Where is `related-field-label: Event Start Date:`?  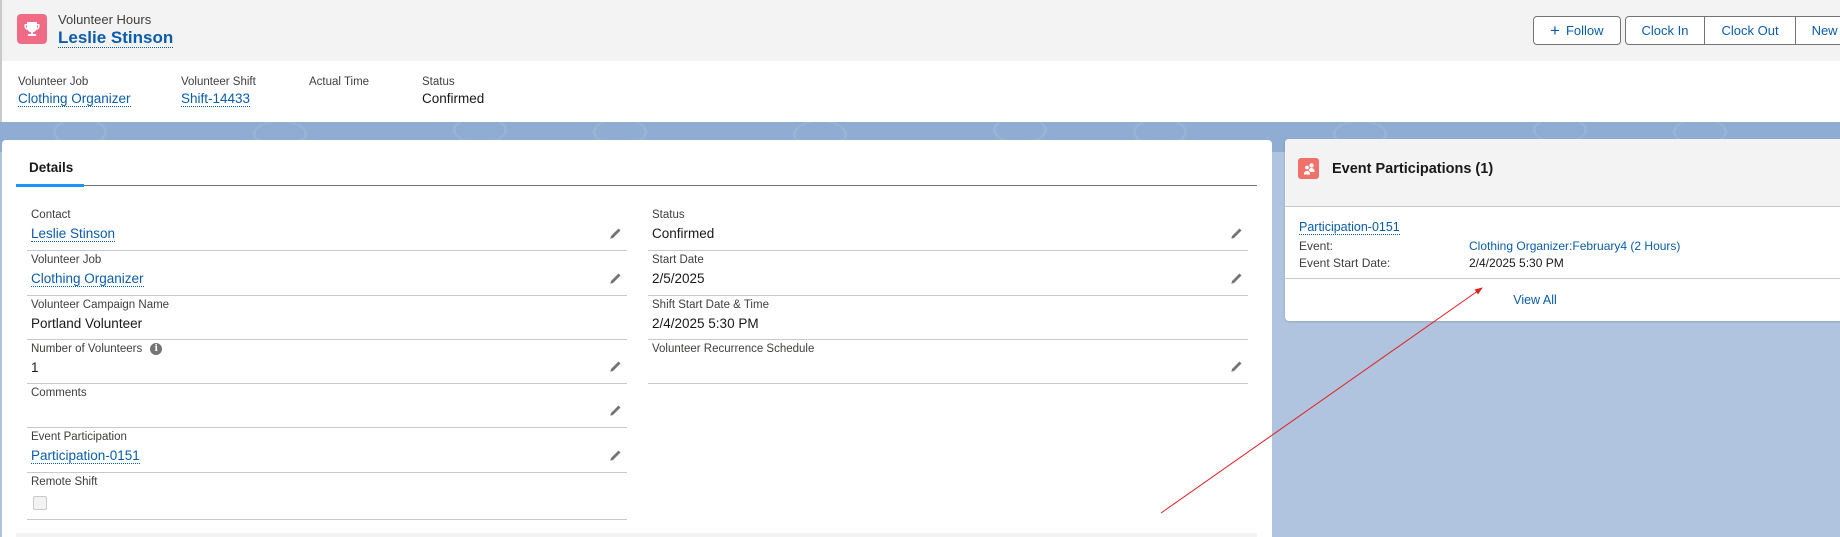 related-field-label: Event Start Date: is located at coordinates (1345, 263).